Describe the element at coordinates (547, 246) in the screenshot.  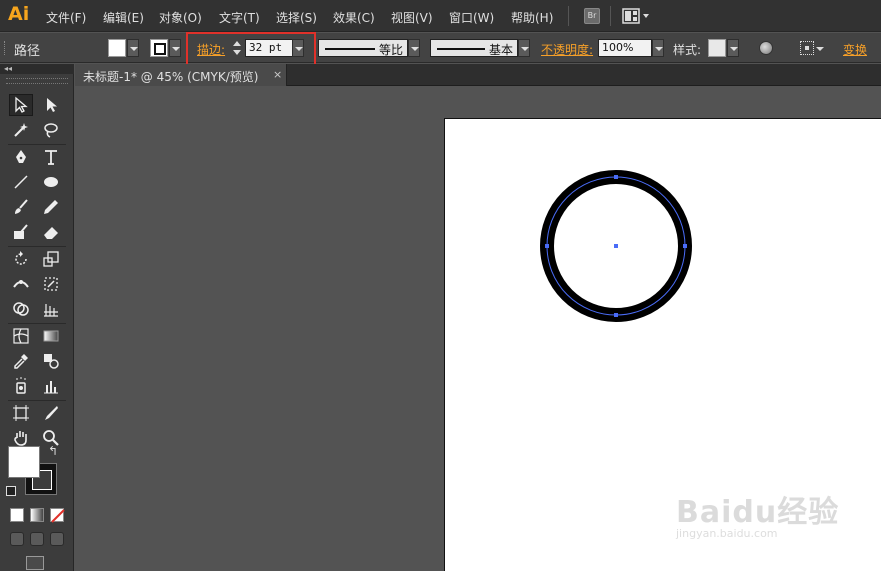
I see `anchor-point-left` at that location.